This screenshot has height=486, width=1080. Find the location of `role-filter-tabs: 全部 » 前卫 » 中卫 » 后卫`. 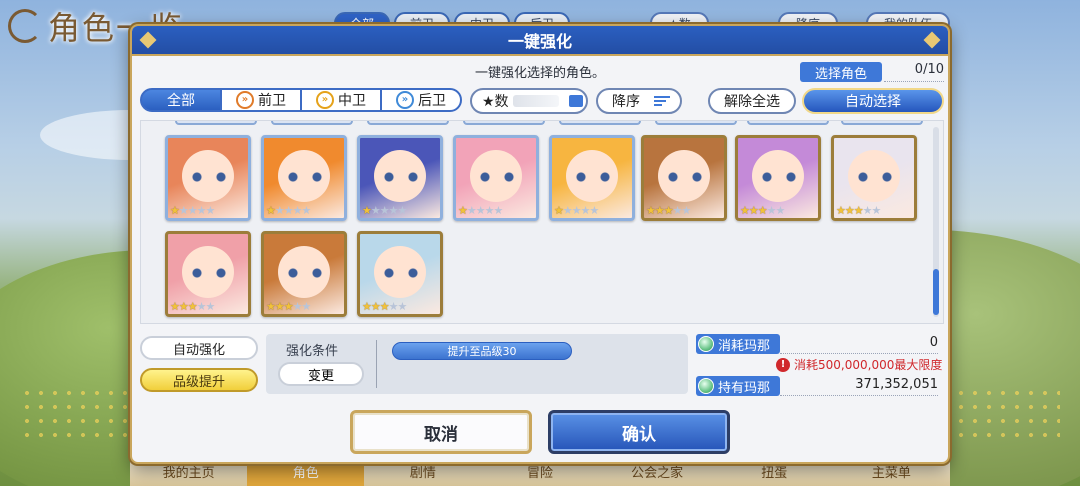

role-filter-tabs: 全部 » 前卫 » 中卫 » 后卫 is located at coordinates (301, 100).